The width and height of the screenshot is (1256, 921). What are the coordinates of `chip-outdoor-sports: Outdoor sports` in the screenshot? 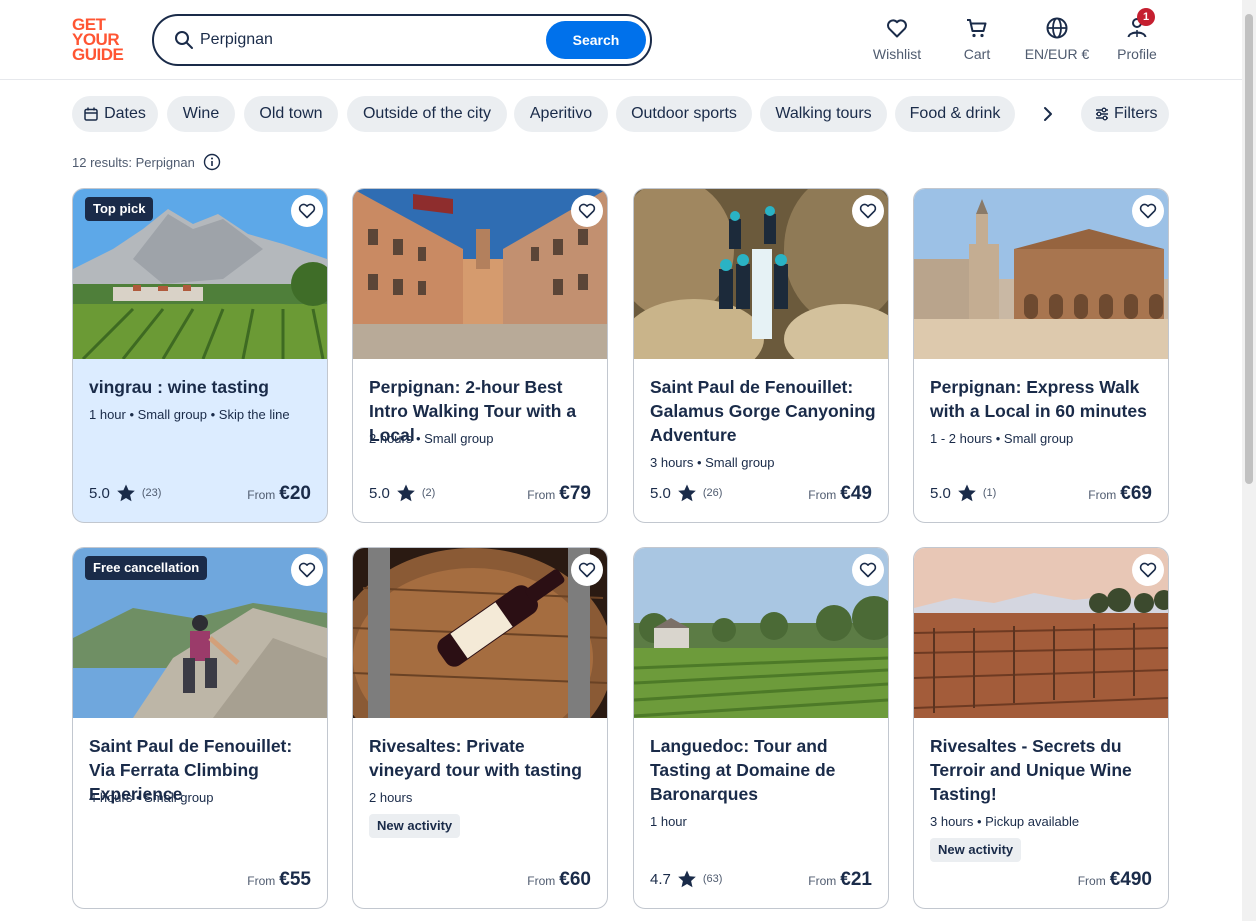 It's located at (684, 114).